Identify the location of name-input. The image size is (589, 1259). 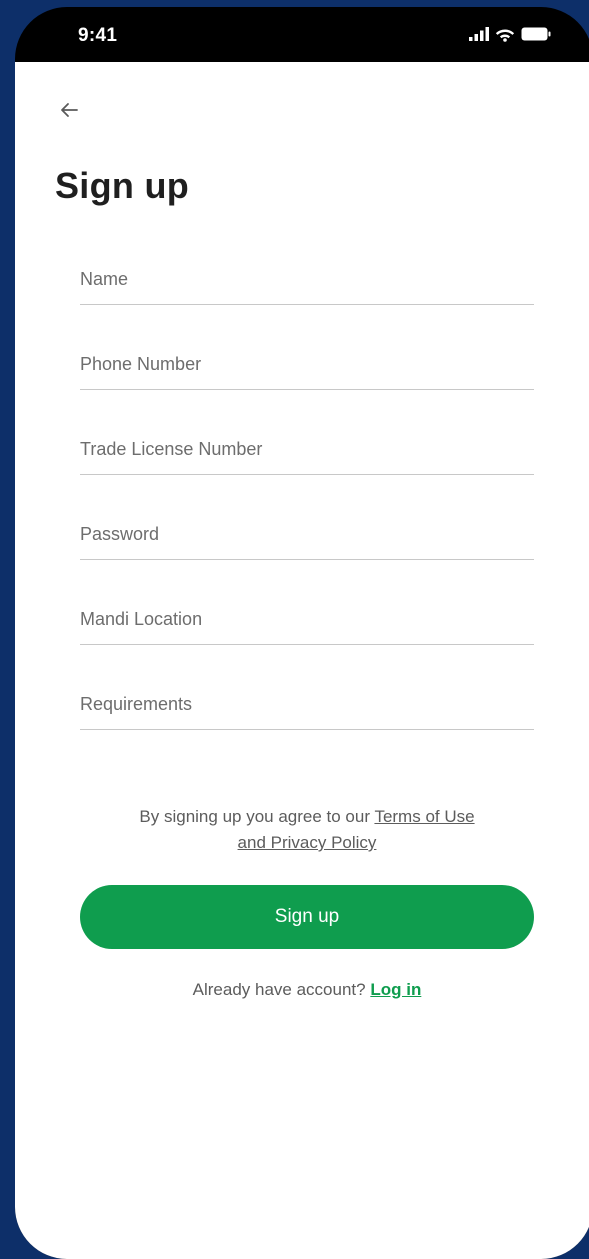
(307, 279).